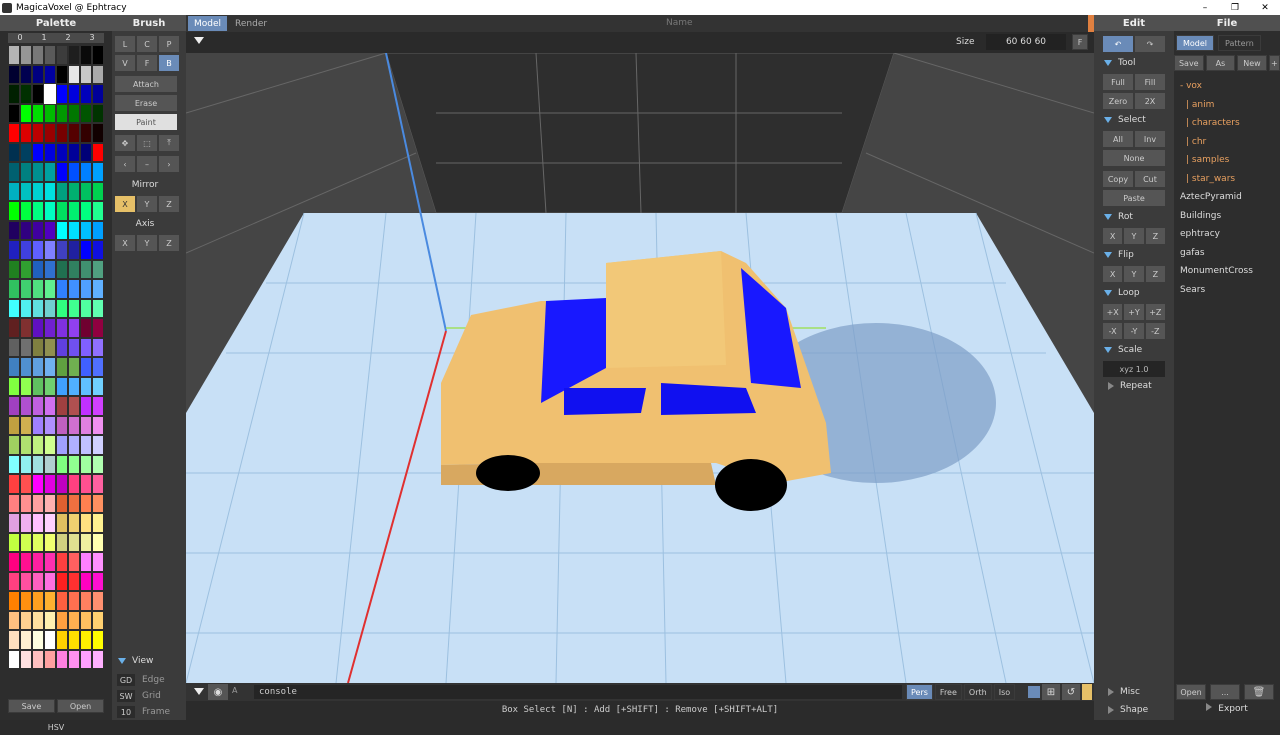 The width and height of the screenshot is (1280, 735). Describe the element at coordinates (169, 243) in the screenshot. I see `axis-z-button: Z` at that location.